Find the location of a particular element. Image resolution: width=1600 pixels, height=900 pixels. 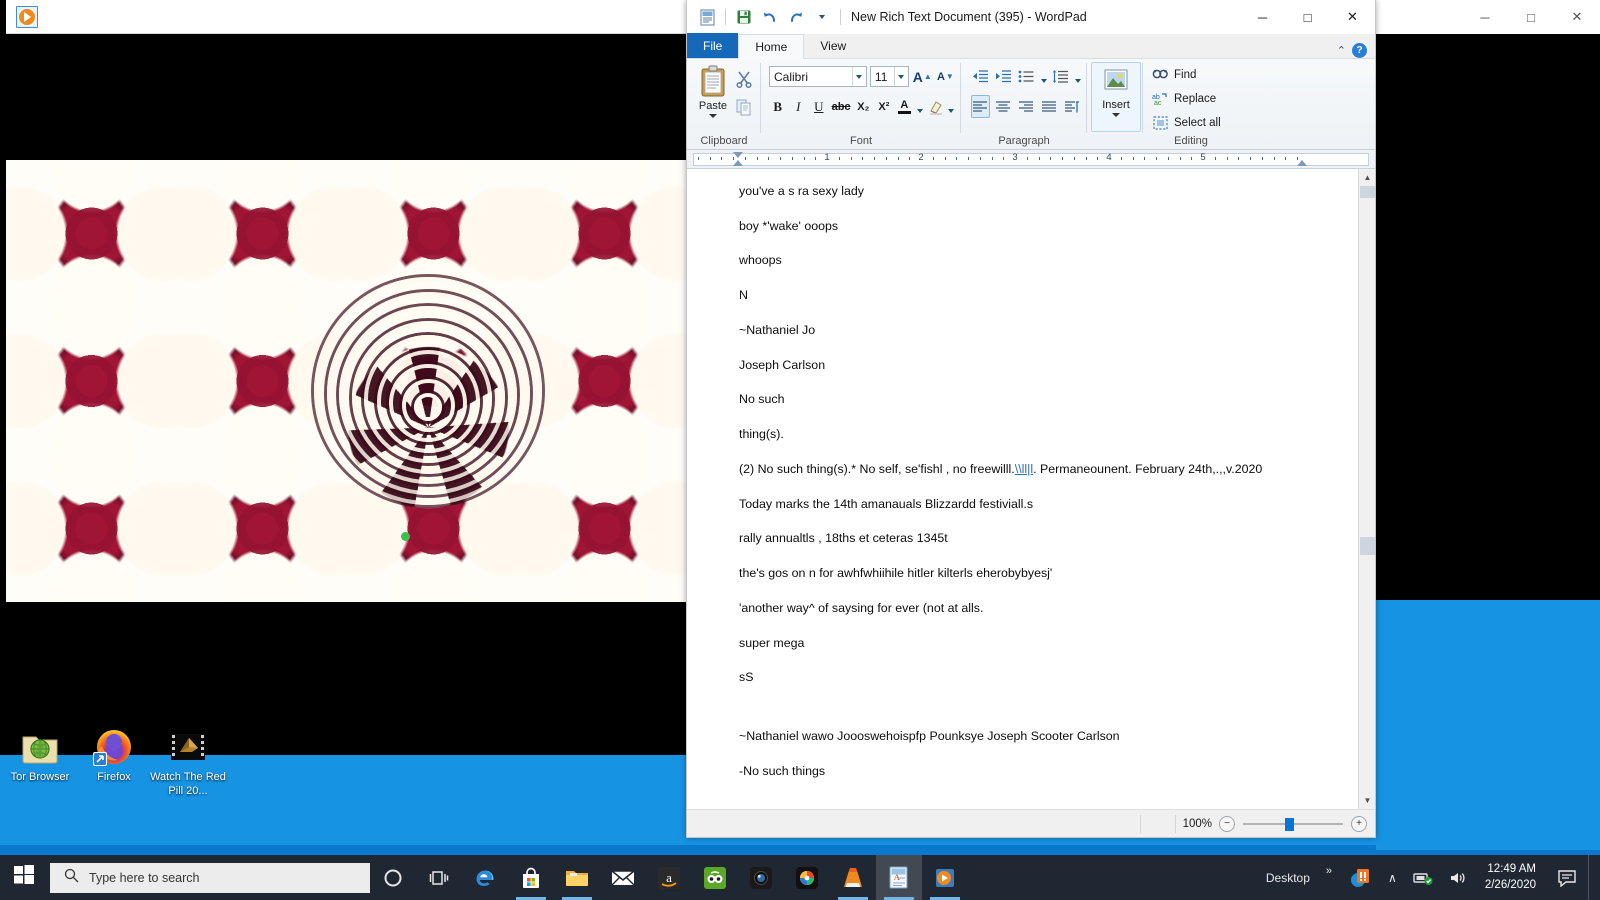

scrollbar-thumb is located at coordinates (1367, 546).